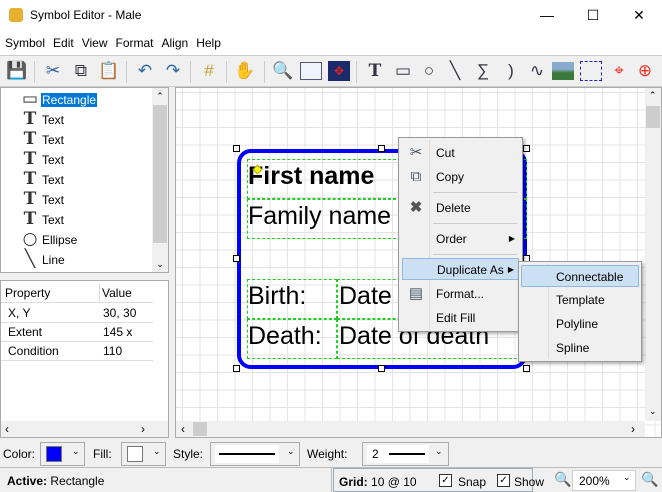 This screenshot has width=662, height=492. Describe the element at coordinates (511, 238) in the screenshot. I see `submenu-arrow-icon: ▶` at that location.